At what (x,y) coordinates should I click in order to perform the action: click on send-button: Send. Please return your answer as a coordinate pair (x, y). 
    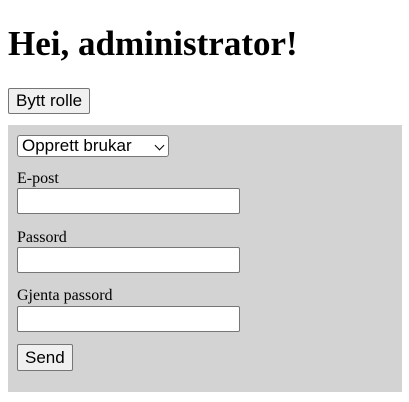
    Looking at the image, I should click on (45, 357).